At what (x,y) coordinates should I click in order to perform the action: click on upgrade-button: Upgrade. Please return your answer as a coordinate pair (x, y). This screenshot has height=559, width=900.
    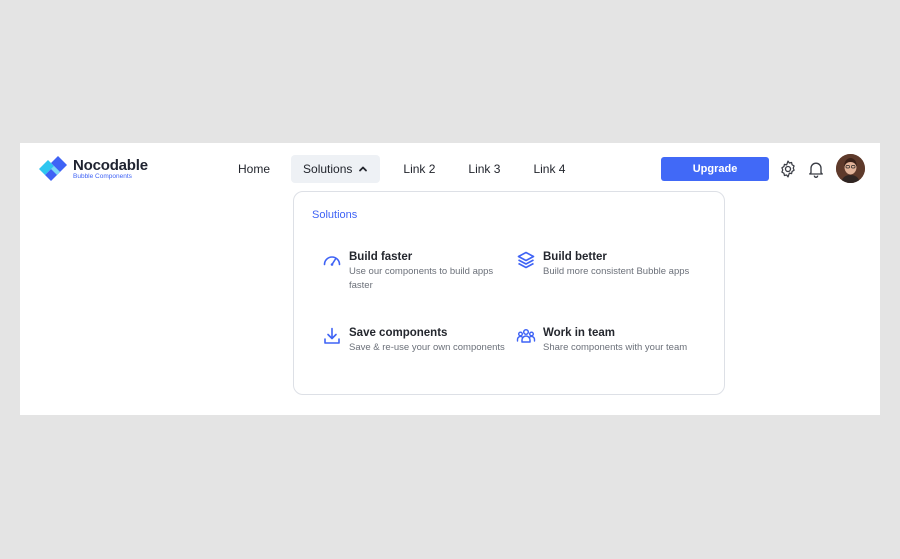
    Looking at the image, I should click on (715, 169).